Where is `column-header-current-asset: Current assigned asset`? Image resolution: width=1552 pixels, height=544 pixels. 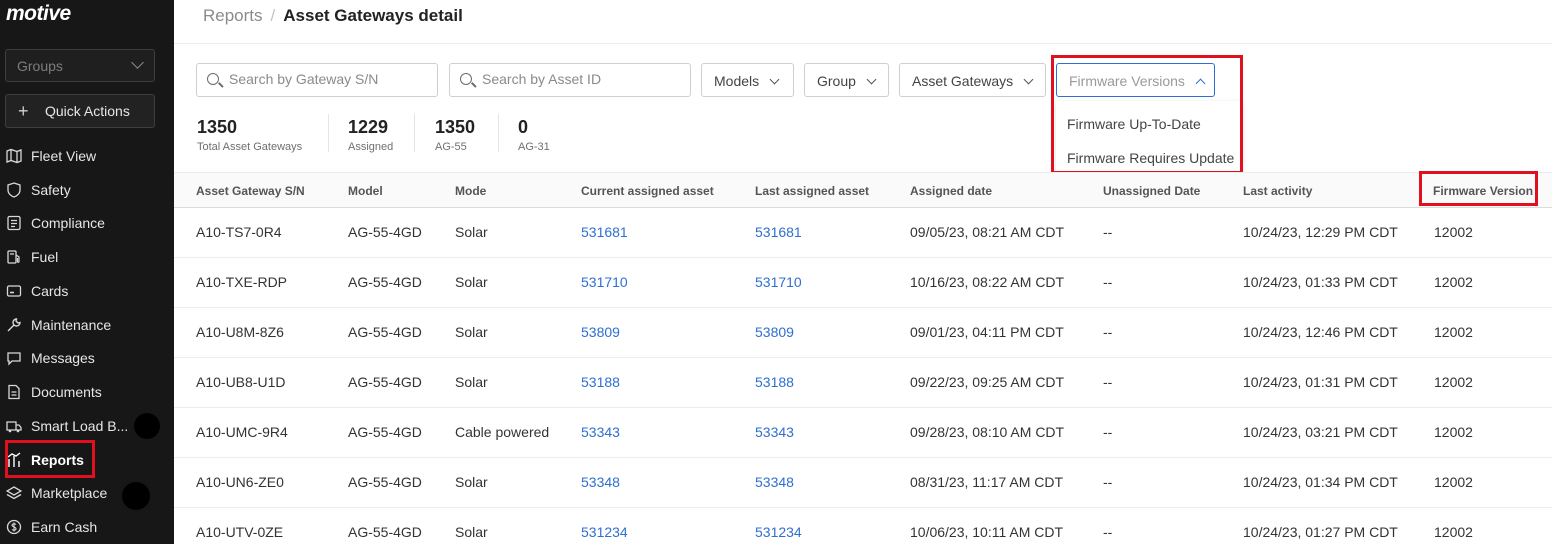
column-header-current-asset: Current assigned asset is located at coordinates (647, 191).